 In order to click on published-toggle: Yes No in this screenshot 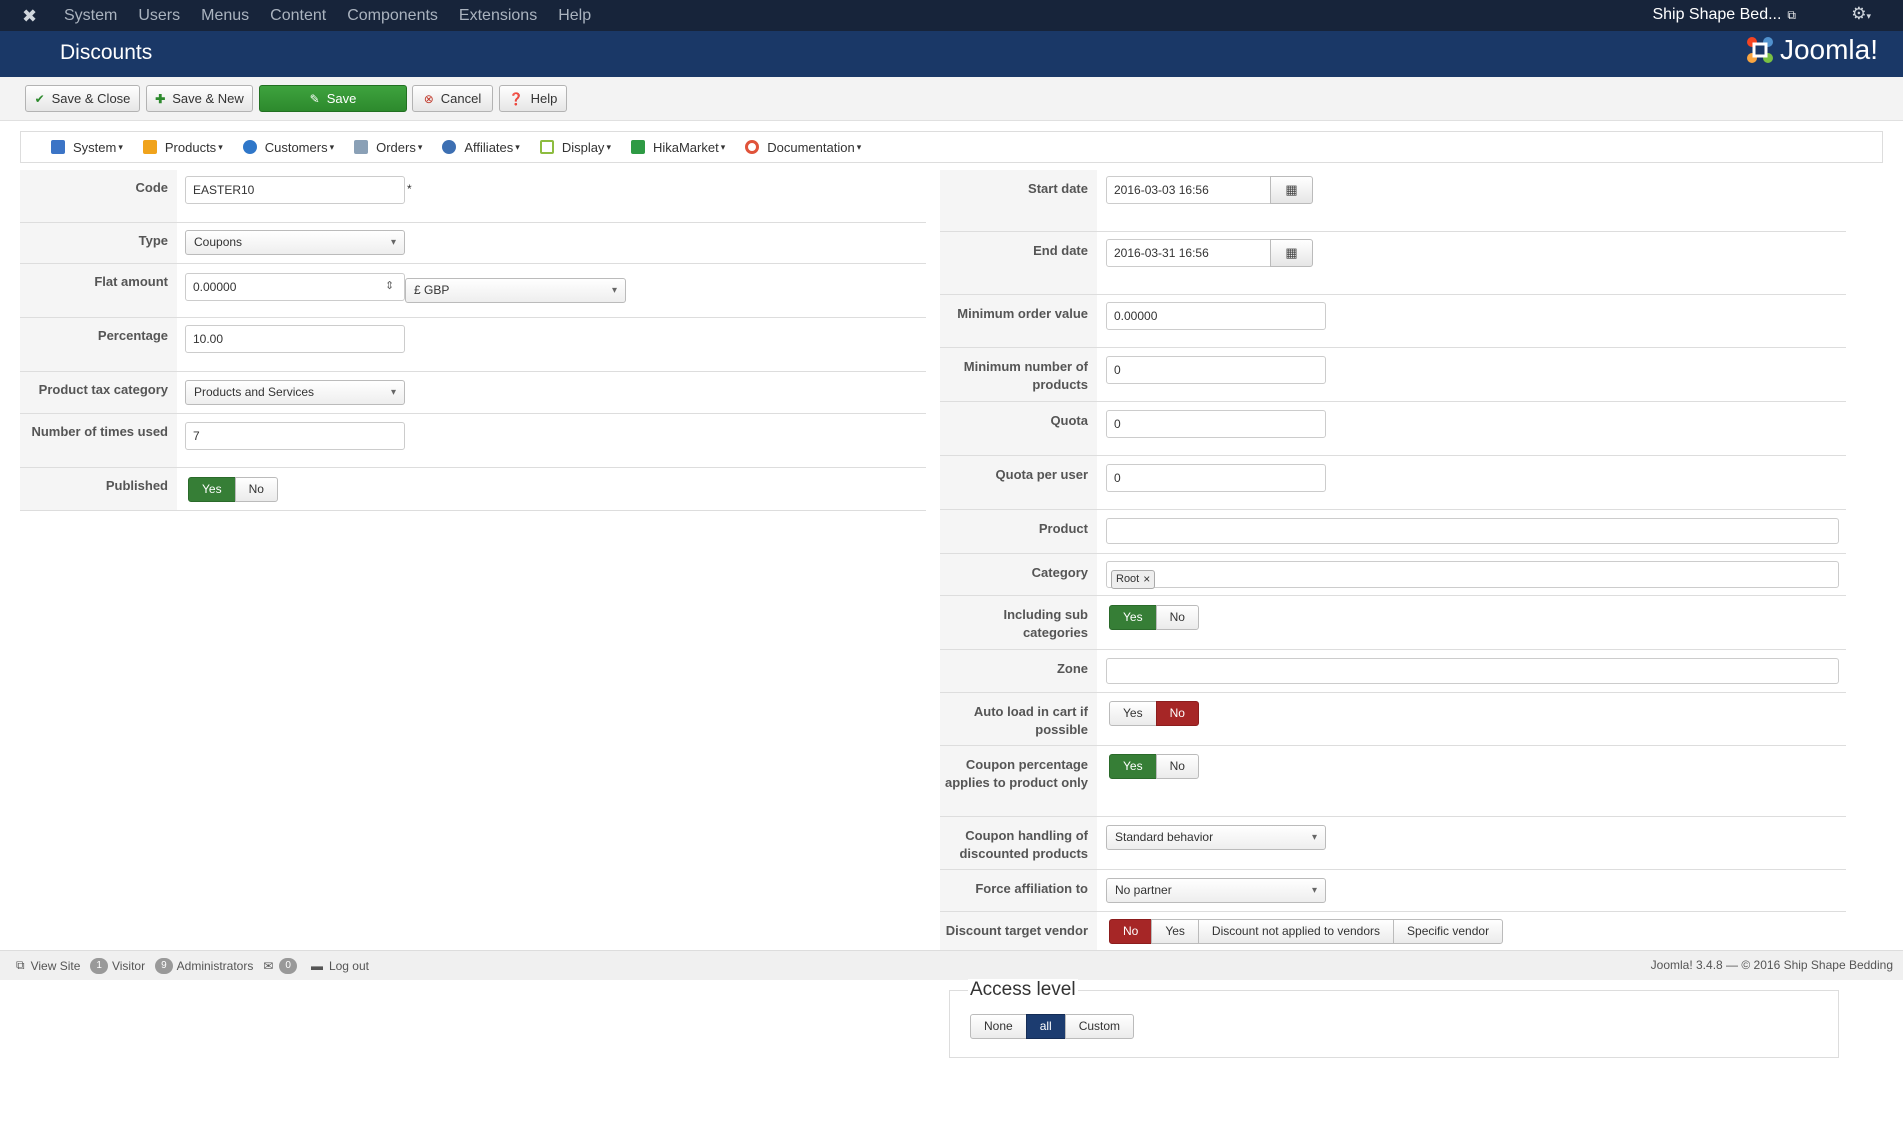, I will do `click(233, 489)`.